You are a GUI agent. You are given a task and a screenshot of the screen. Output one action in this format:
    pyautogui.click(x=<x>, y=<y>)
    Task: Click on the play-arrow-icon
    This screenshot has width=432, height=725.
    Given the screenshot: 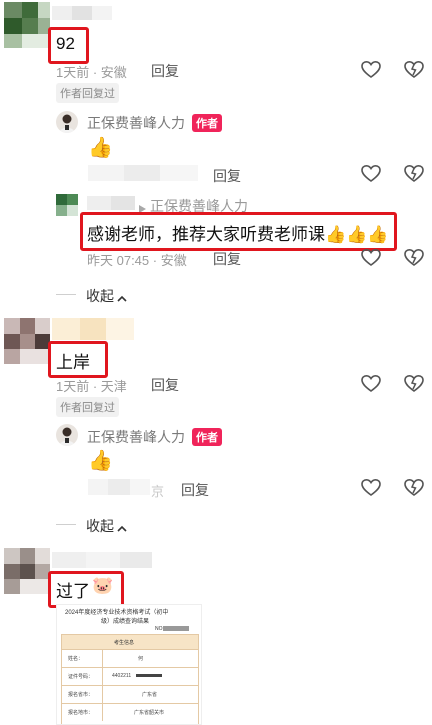 What is the action you would take?
    pyautogui.click(x=142, y=206)
    